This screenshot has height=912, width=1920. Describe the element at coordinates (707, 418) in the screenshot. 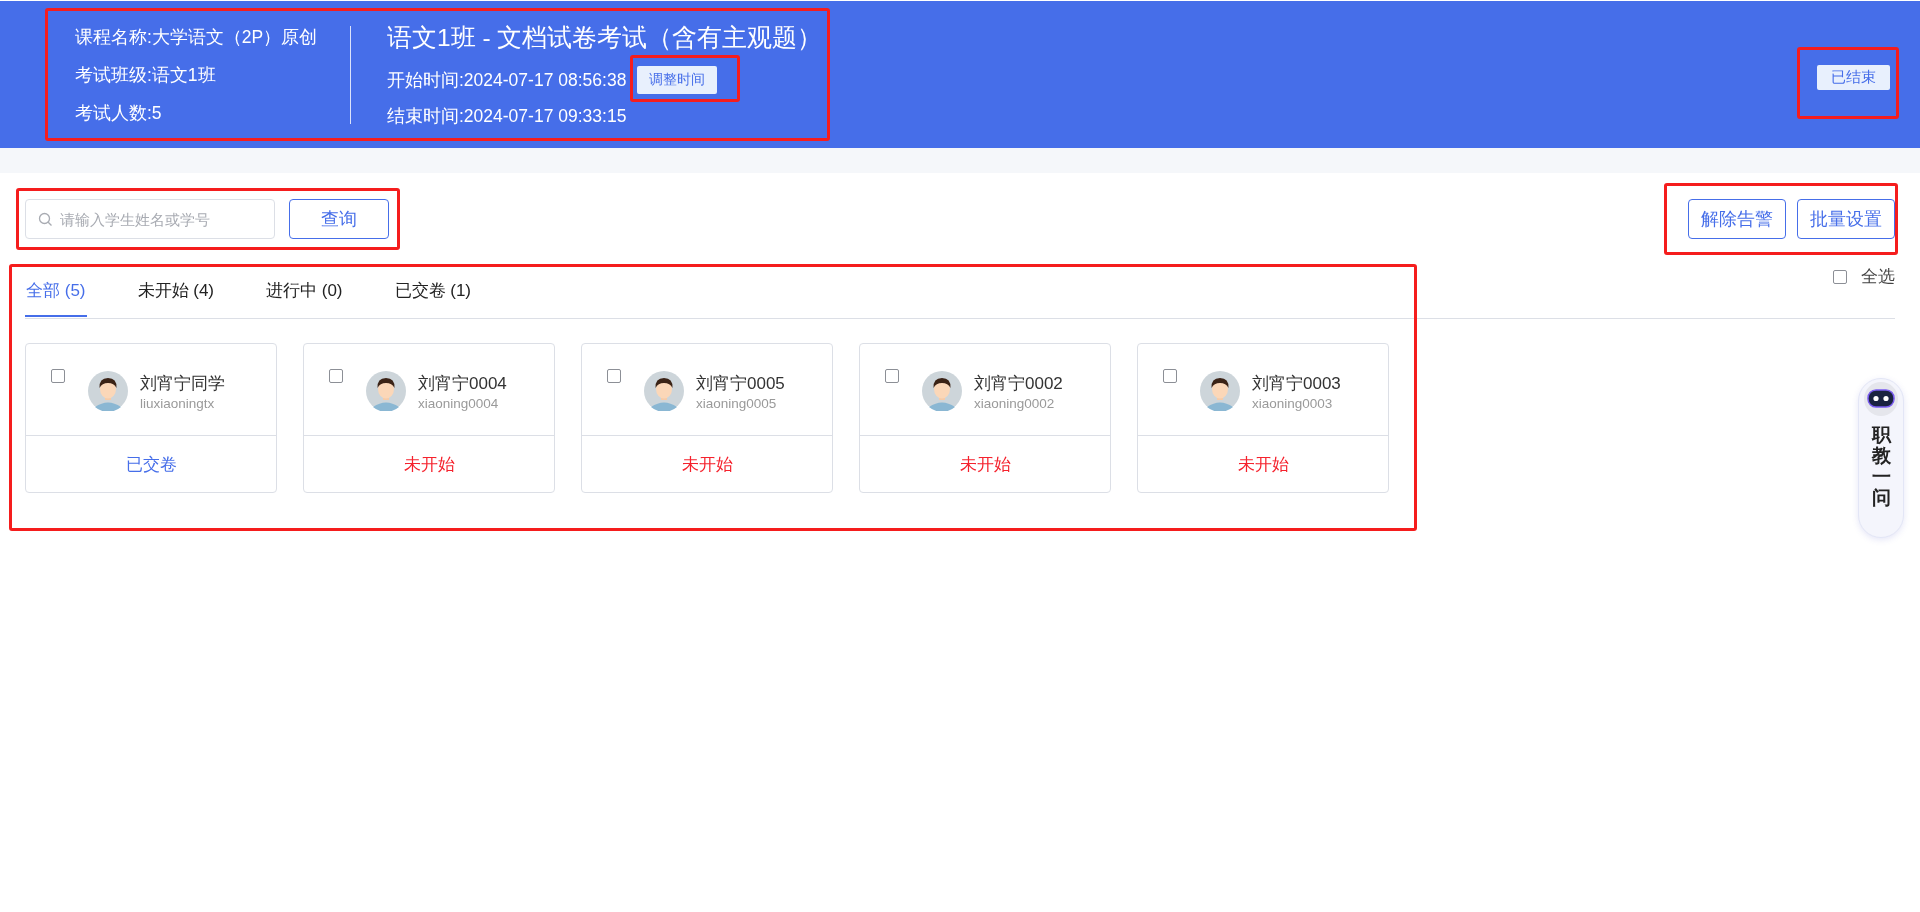

I see `student-card: 刘宵宁0005 xiaoning0005 未开始` at that location.